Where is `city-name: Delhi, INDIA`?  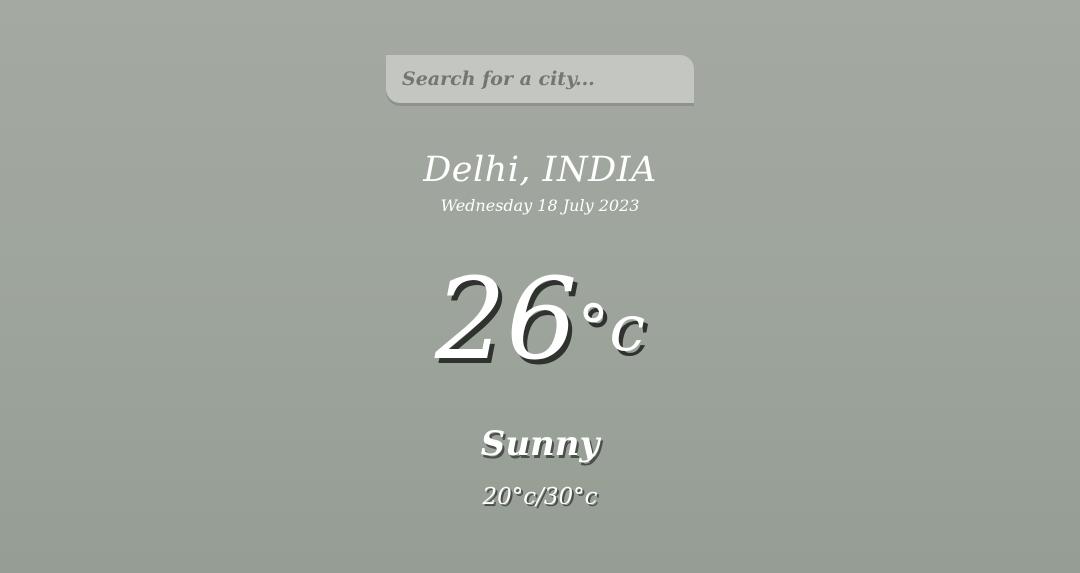 city-name: Delhi, INDIA is located at coordinates (540, 170).